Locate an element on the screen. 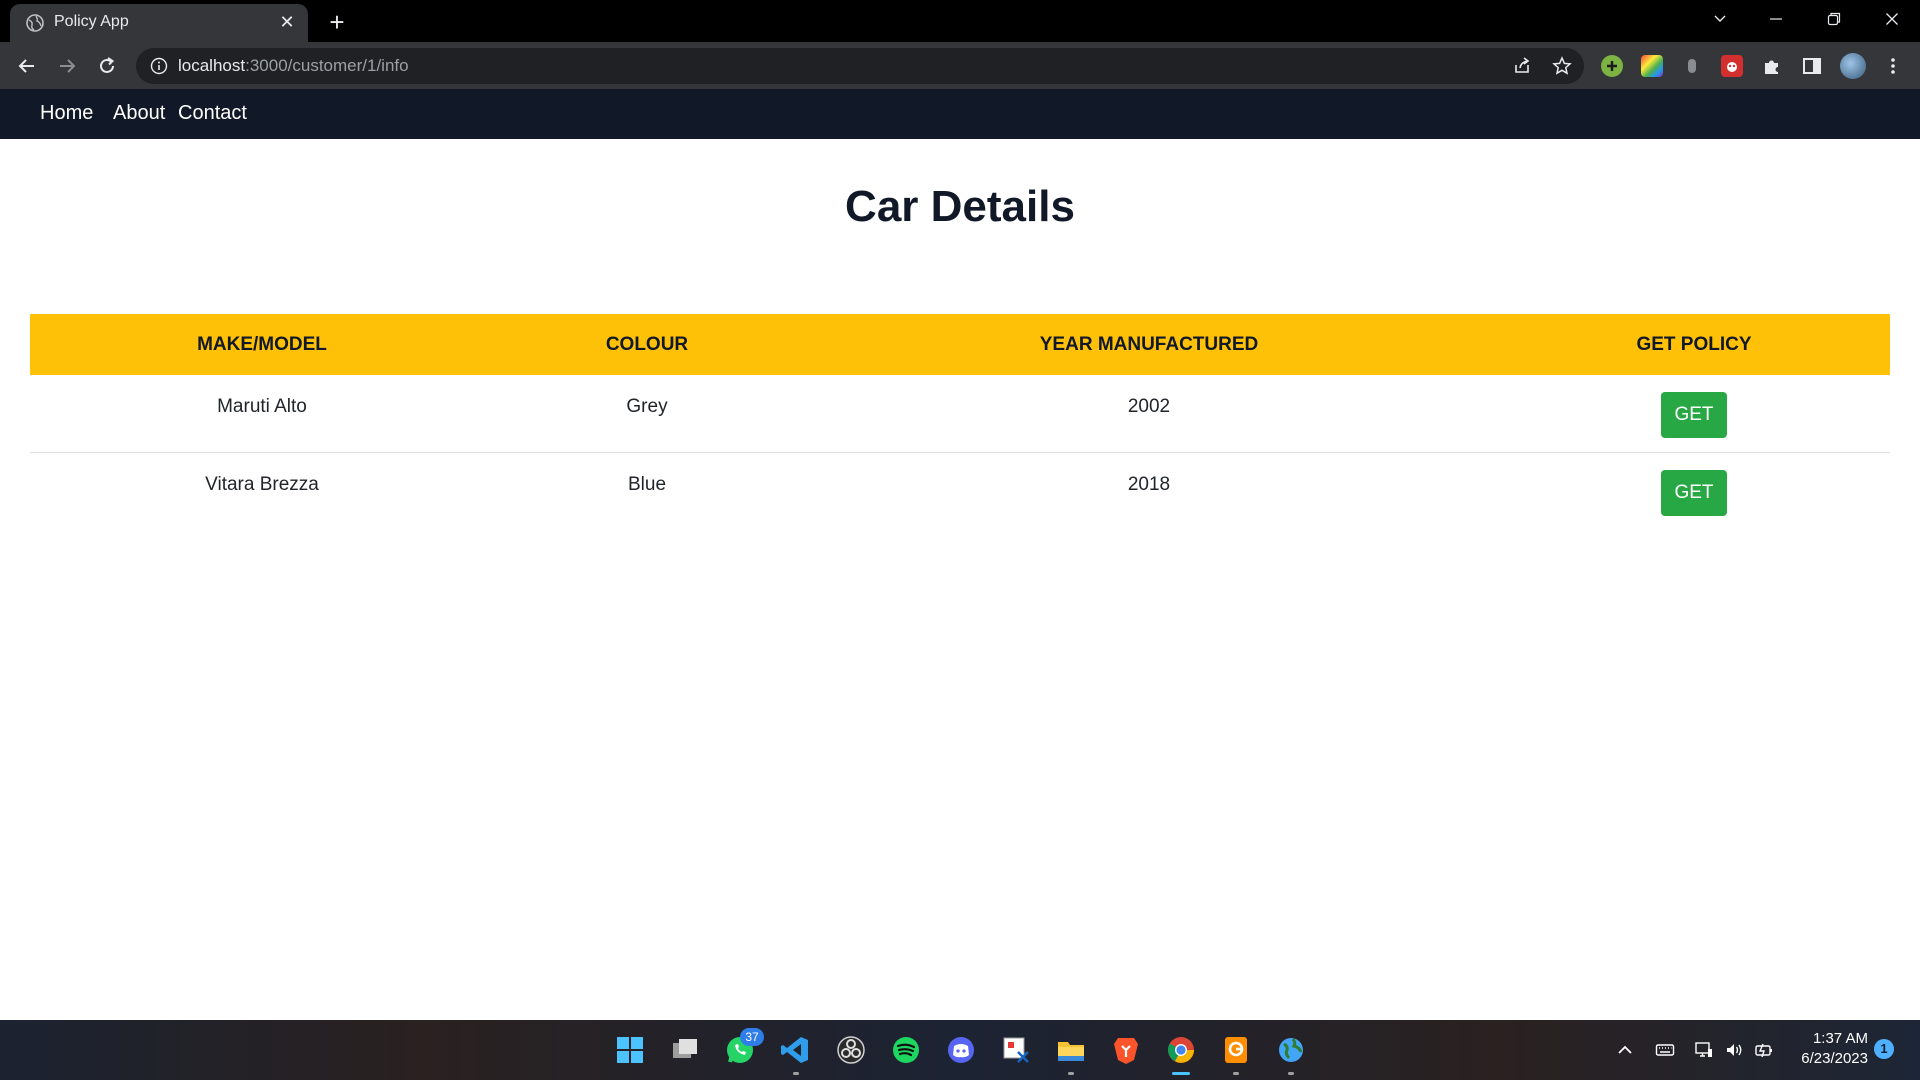 This screenshot has width=1920, height=1080. file-explorer-icon is located at coordinates (1071, 1050).